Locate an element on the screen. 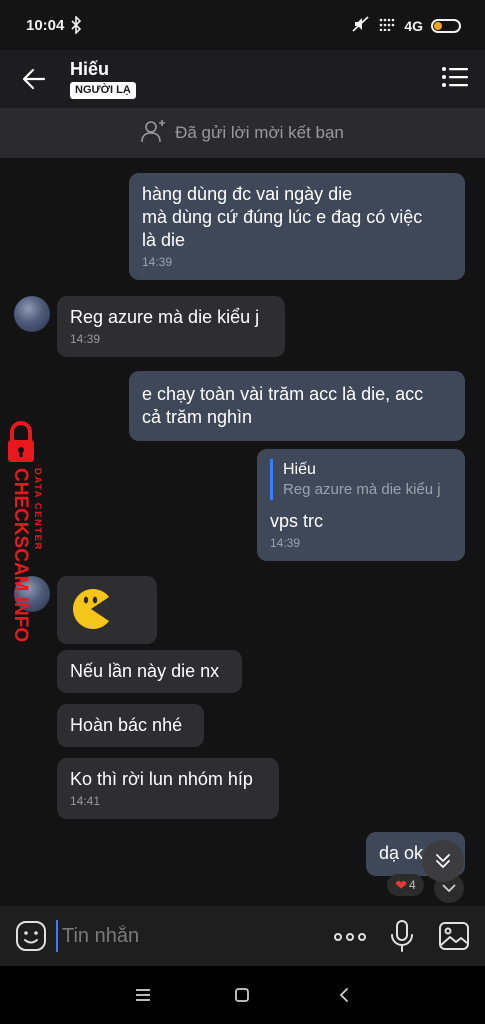  status-icons: 4G is located at coordinates (406, 26).